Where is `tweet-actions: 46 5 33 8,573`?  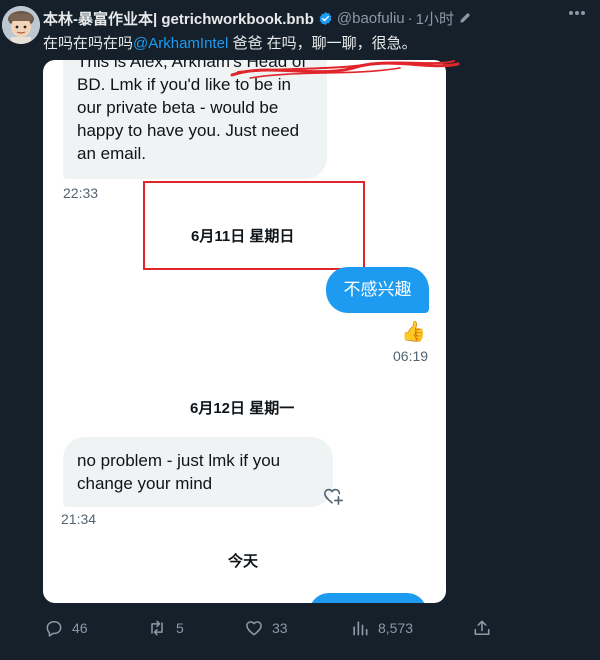
tweet-actions: 46 5 33 8,573 is located at coordinates (300, 627).